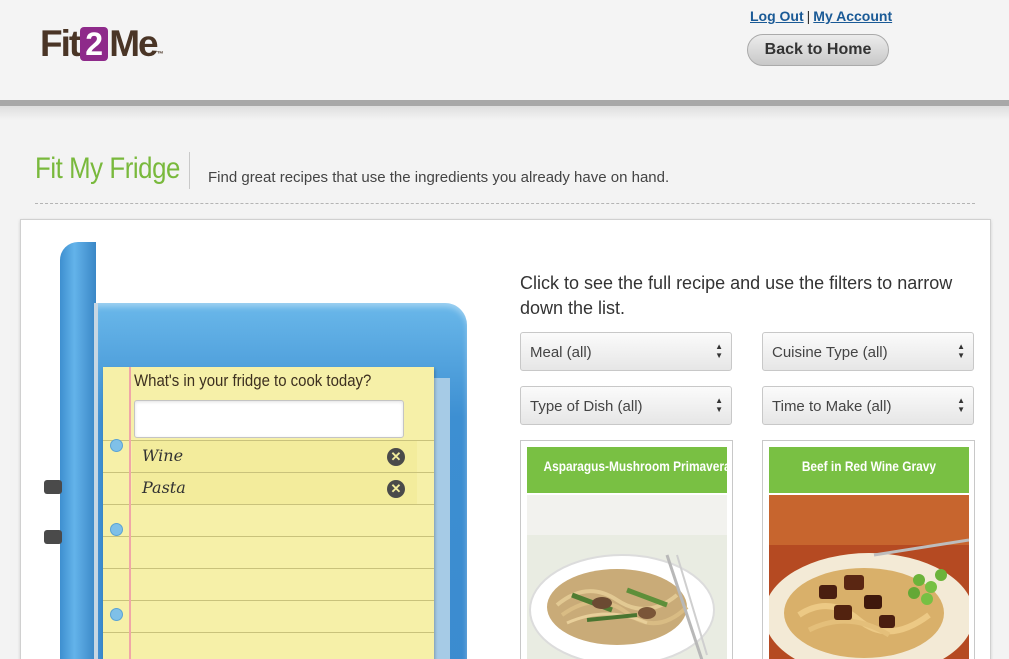 The width and height of the screenshot is (1009, 659). Describe the element at coordinates (163, 455) in the screenshot. I see `ingredient-name: Wine` at that location.